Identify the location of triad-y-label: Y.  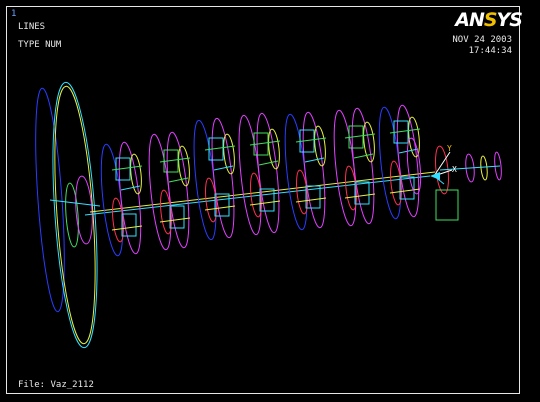
(449, 148).